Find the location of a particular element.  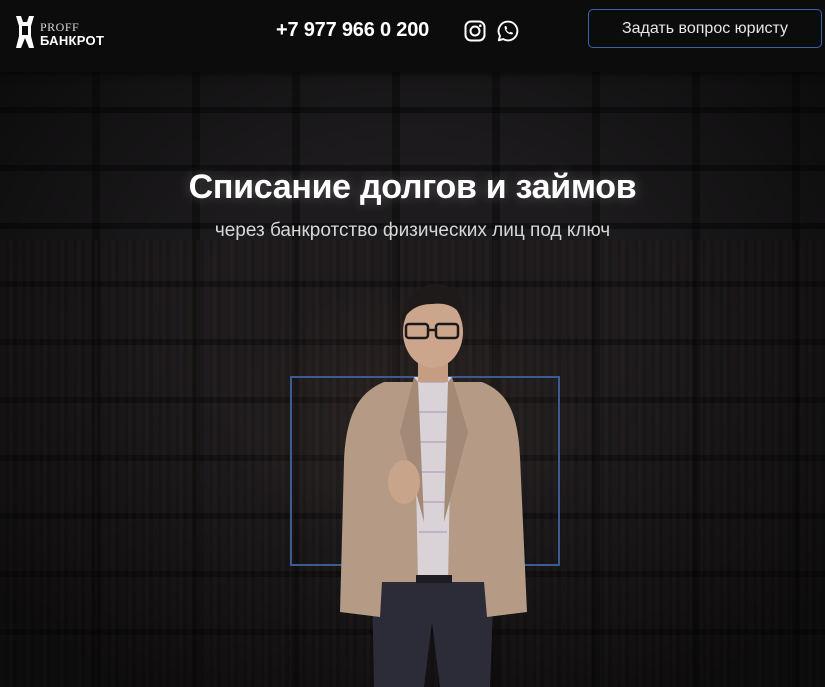

ask-lawyer-button: Задать вопрос юристу is located at coordinates (705, 28).